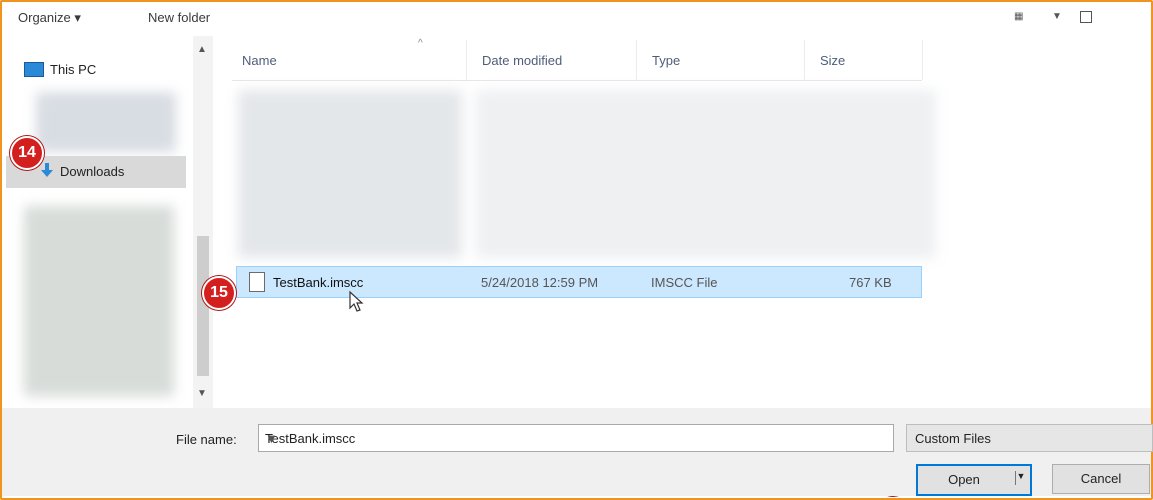 The width and height of the screenshot is (1153, 500). Describe the element at coordinates (34, 69) in the screenshot. I see `computer-icon` at that location.